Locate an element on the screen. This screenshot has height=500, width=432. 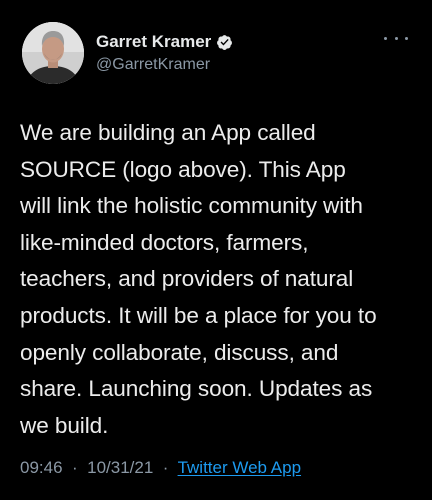
author-name-row: Garret Kramer is located at coordinates (164, 42).